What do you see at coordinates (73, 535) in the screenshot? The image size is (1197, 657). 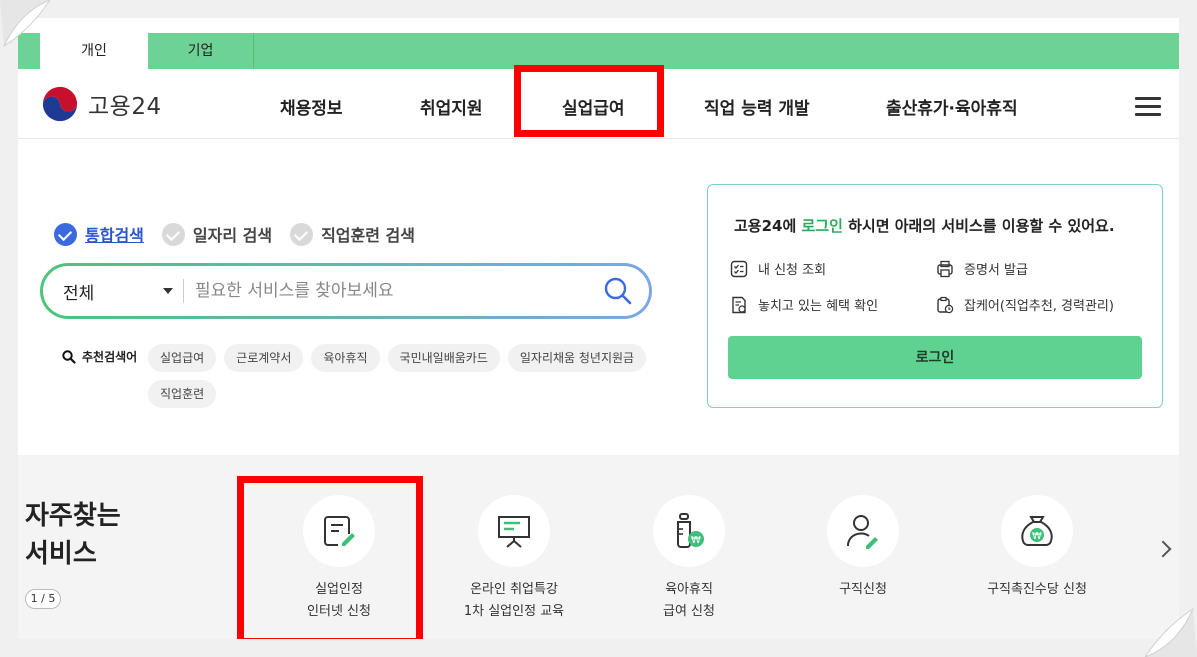 I see `section-title: 자주찾는 서비스` at bounding box center [73, 535].